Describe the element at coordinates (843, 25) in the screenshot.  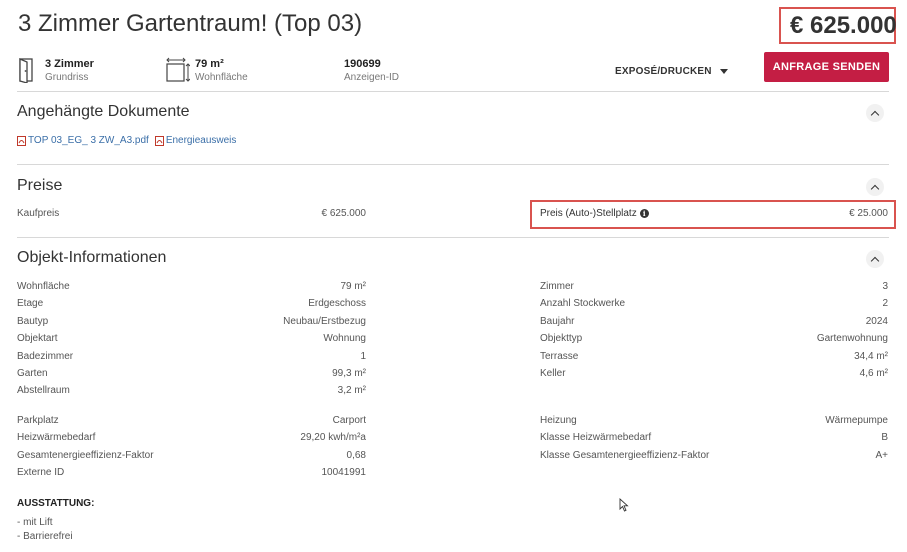
I see `header-price: € 625.000` at that location.